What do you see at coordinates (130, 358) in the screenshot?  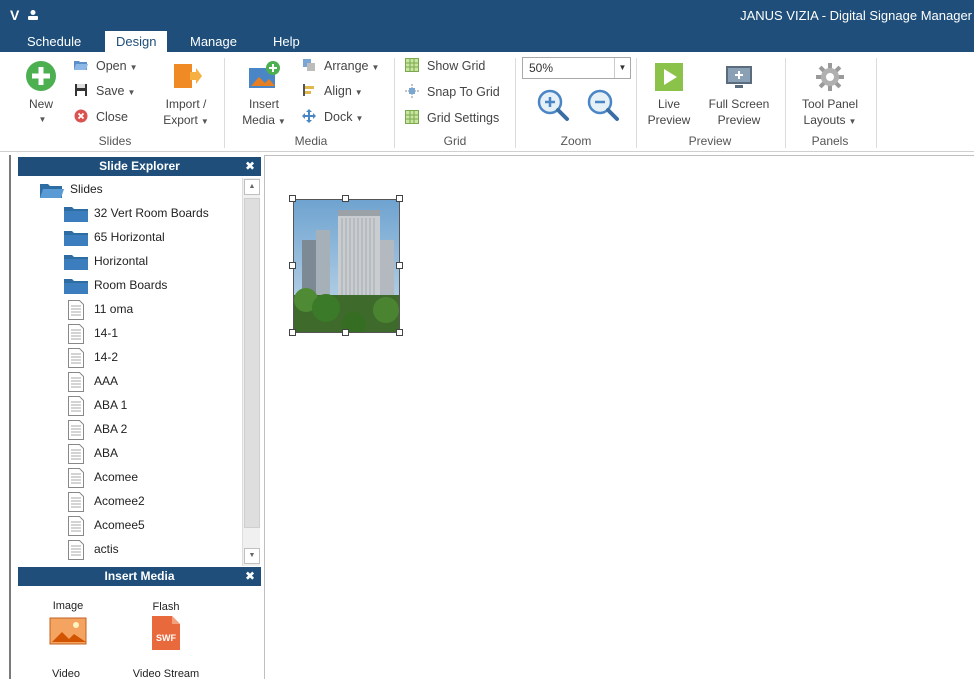 I see `tree-slide: 14-2` at bounding box center [130, 358].